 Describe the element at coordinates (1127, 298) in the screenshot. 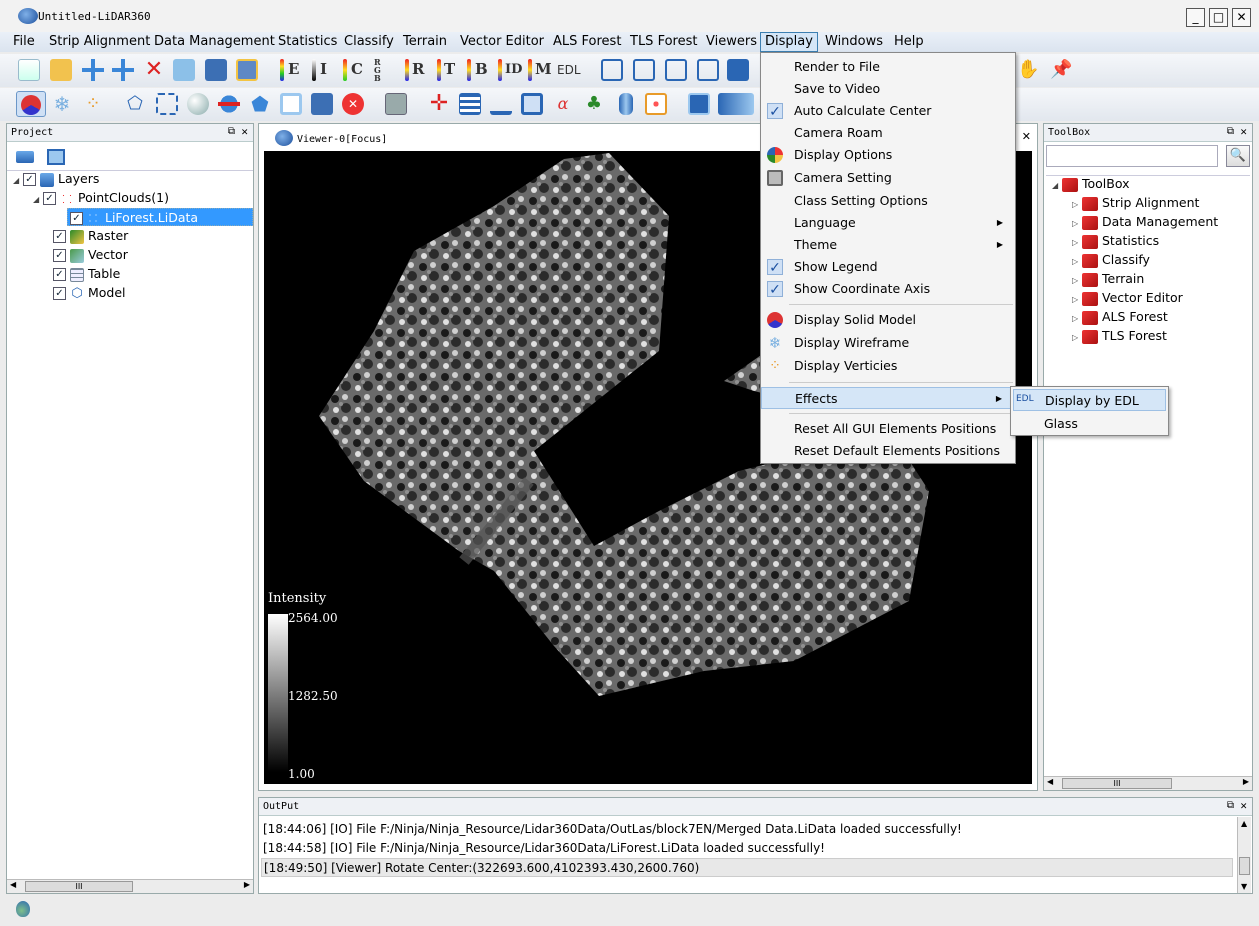

I see `toolbox-item-vector-editor: ▷ Vector Editor` at that location.